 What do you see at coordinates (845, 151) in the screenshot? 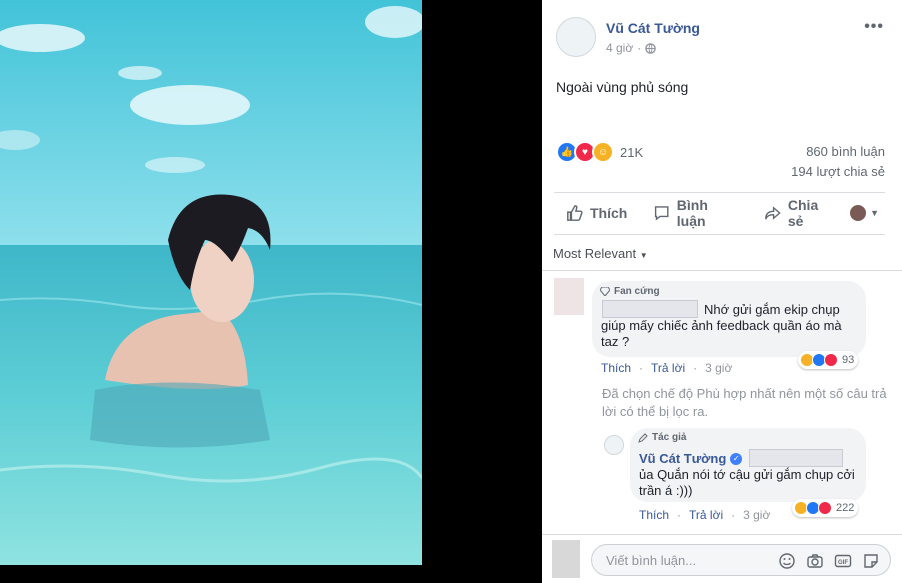
I see `comment-count: 860 bình luận` at bounding box center [845, 151].